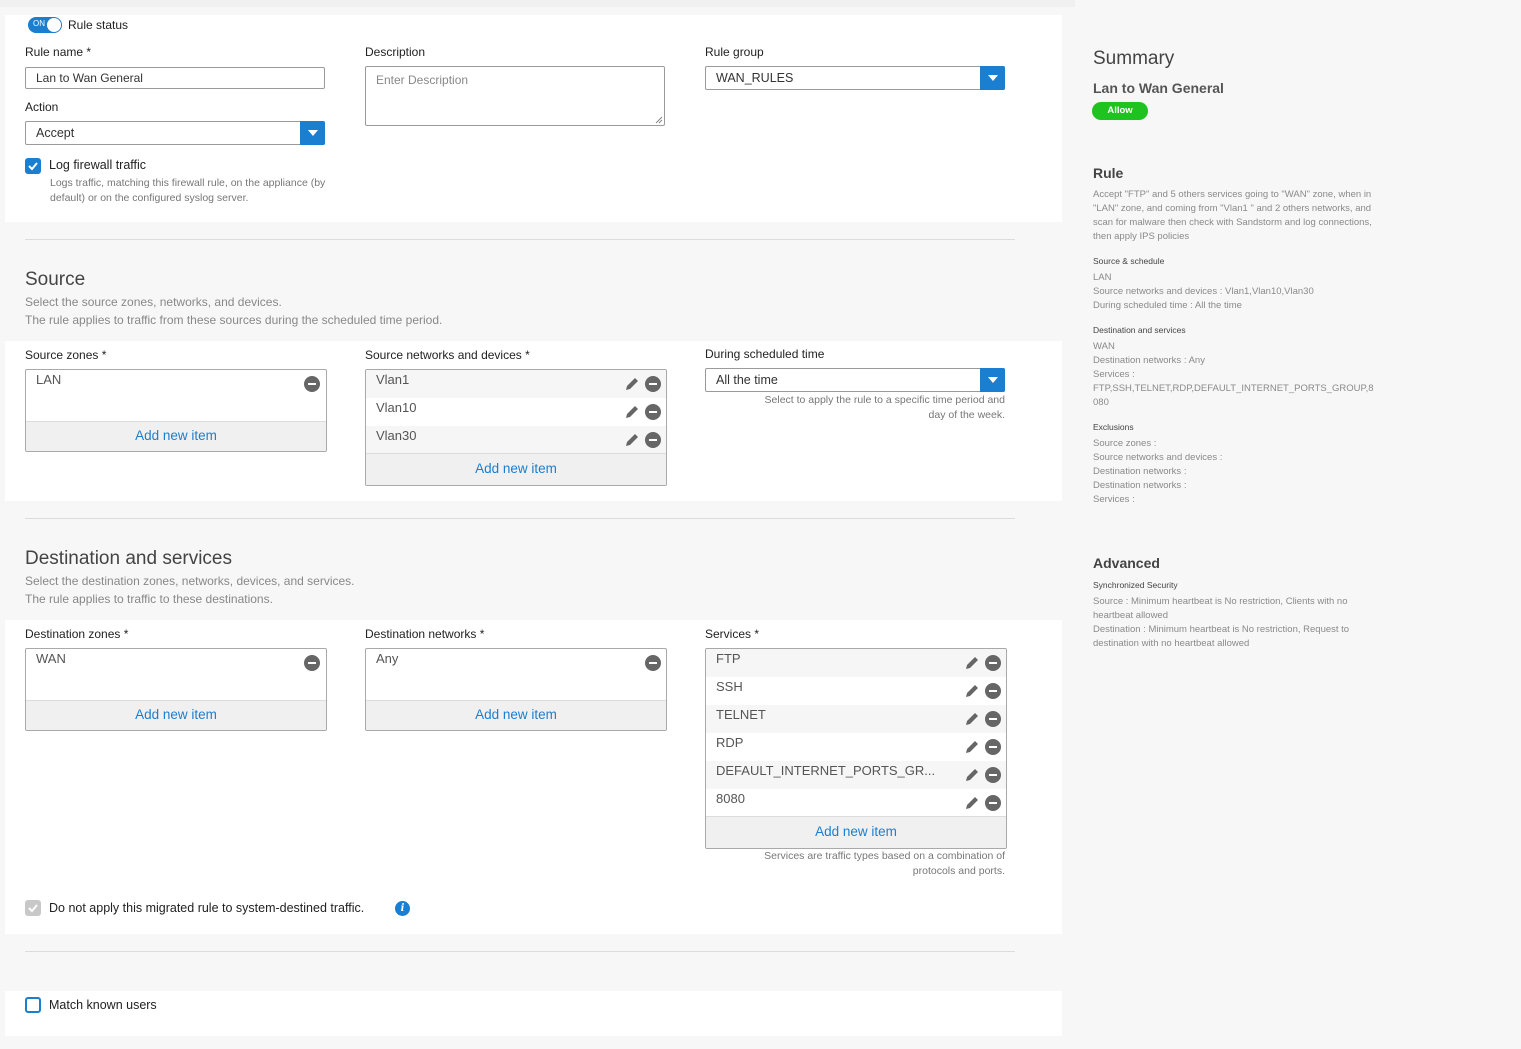 The image size is (1521, 1049). What do you see at coordinates (729, 686) in the screenshot?
I see `list-item-label: SSH` at bounding box center [729, 686].